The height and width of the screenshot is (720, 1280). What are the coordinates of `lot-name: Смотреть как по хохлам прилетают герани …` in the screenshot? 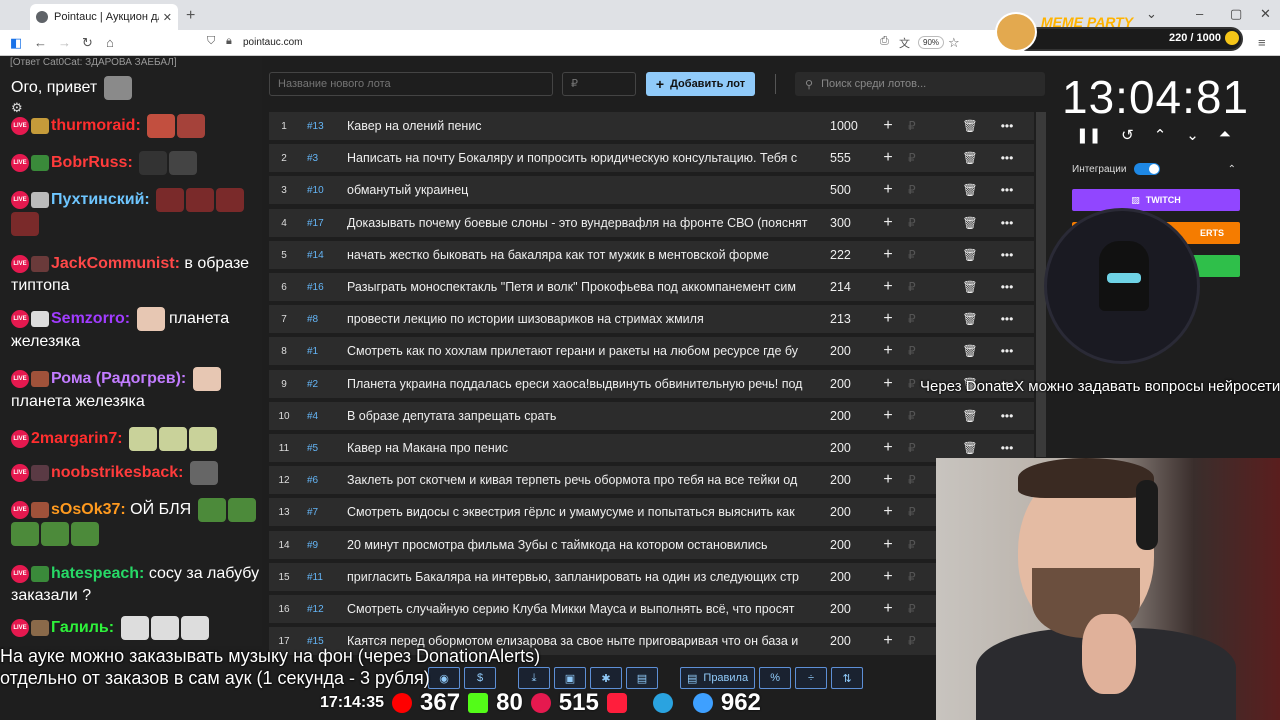 It's located at (577, 351).